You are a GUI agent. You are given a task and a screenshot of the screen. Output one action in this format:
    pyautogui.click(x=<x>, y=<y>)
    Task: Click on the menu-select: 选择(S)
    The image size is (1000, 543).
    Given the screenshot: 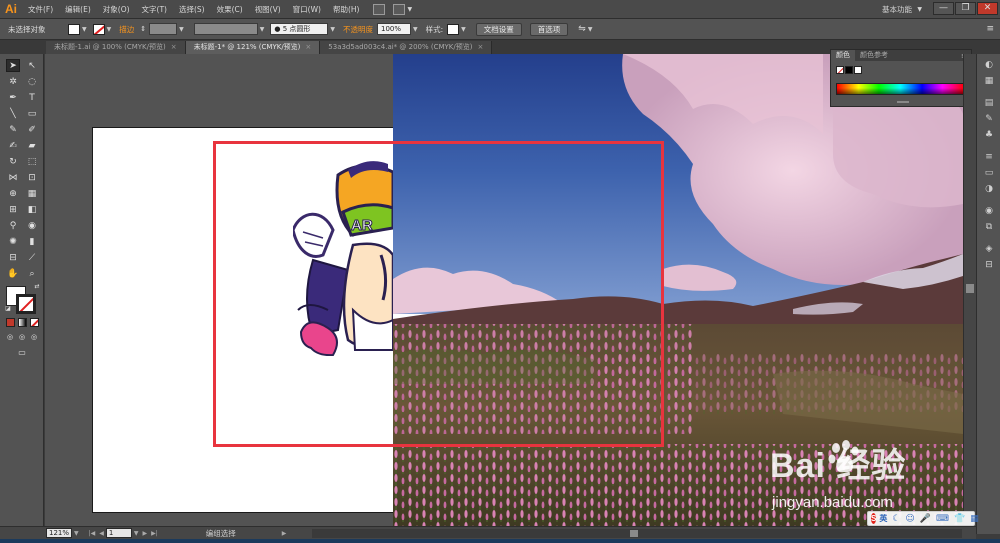 What is the action you would take?
    pyautogui.click(x=192, y=9)
    